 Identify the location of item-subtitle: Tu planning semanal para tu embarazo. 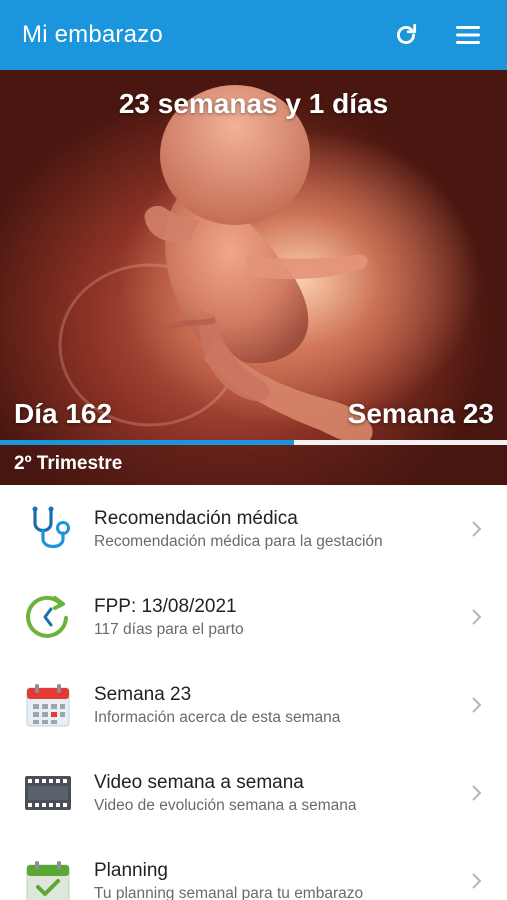
(229, 892).